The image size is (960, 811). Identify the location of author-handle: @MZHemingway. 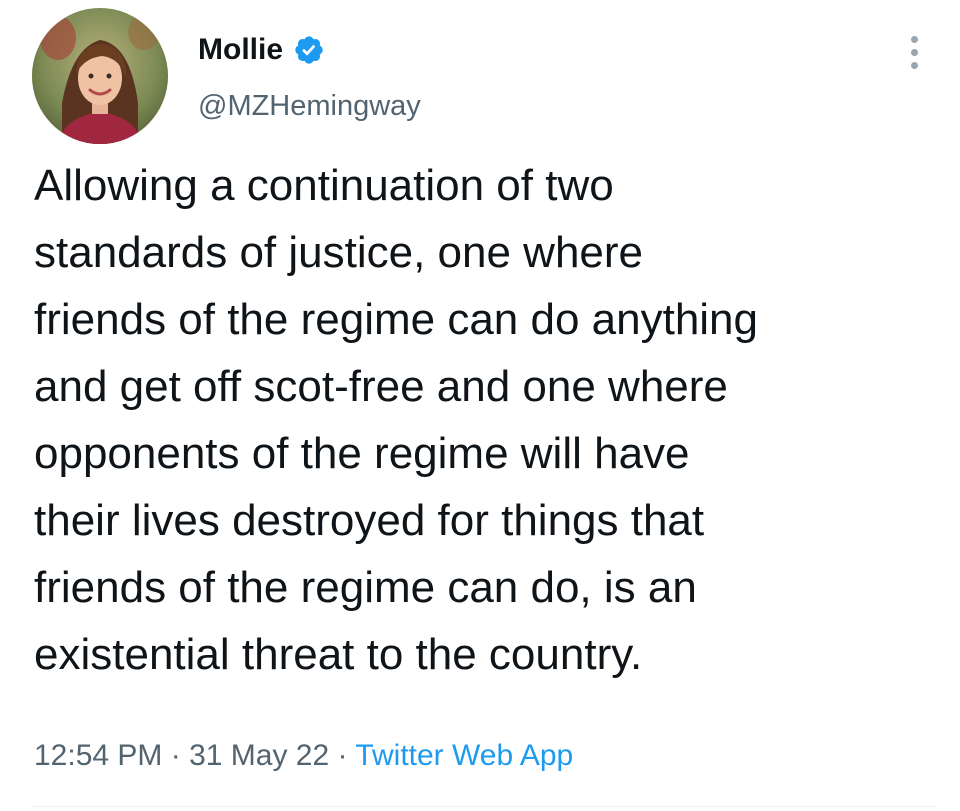
(309, 106).